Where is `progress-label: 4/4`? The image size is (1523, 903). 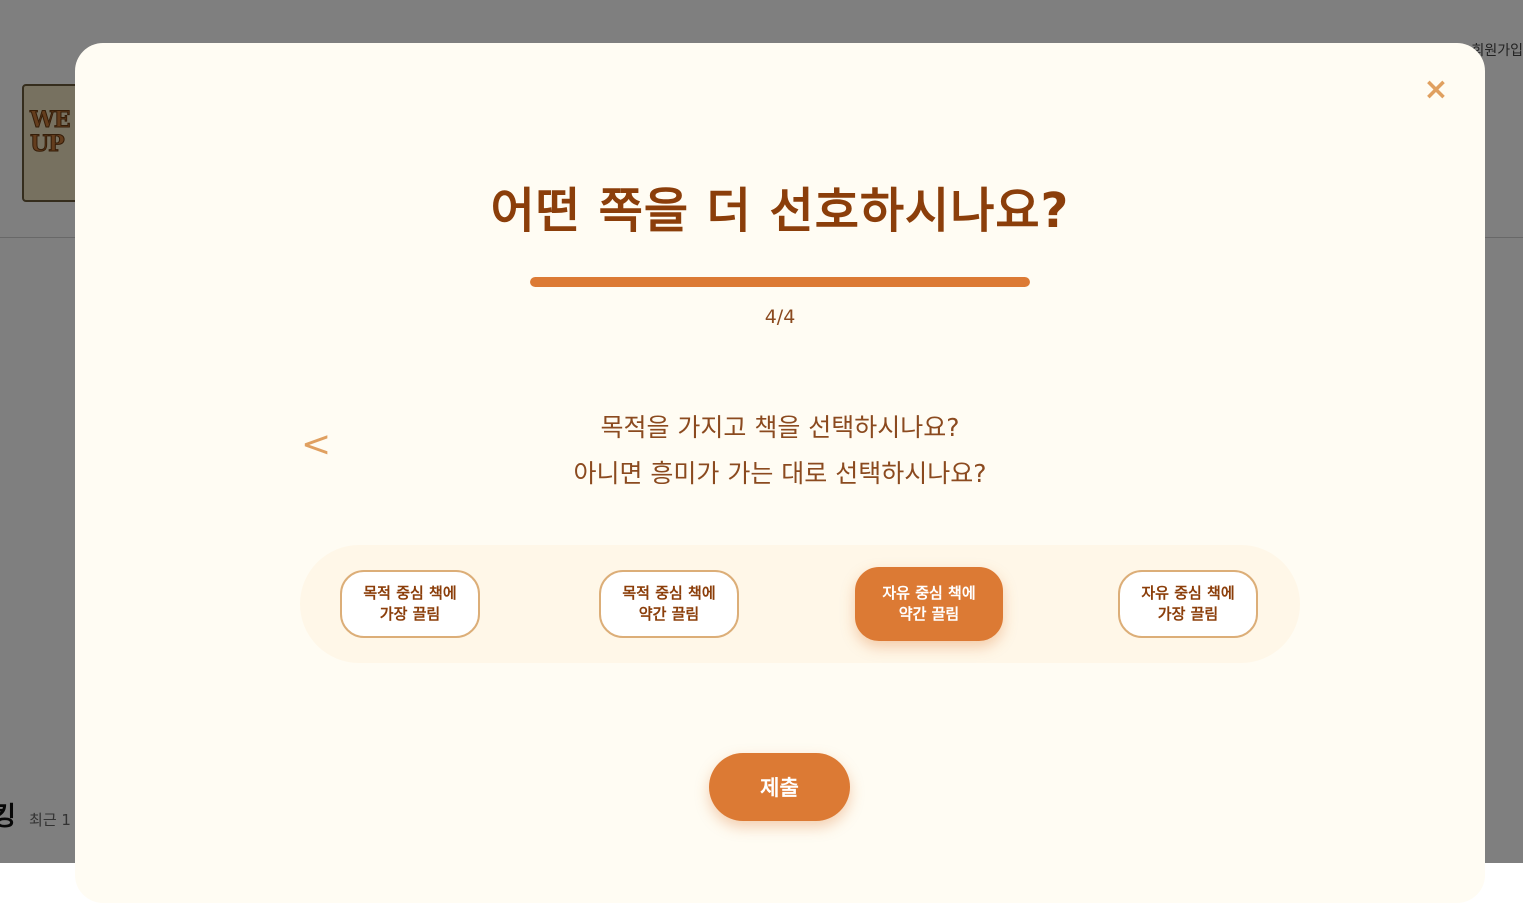 progress-label: 4/4 is located at coordinates (780, 317).